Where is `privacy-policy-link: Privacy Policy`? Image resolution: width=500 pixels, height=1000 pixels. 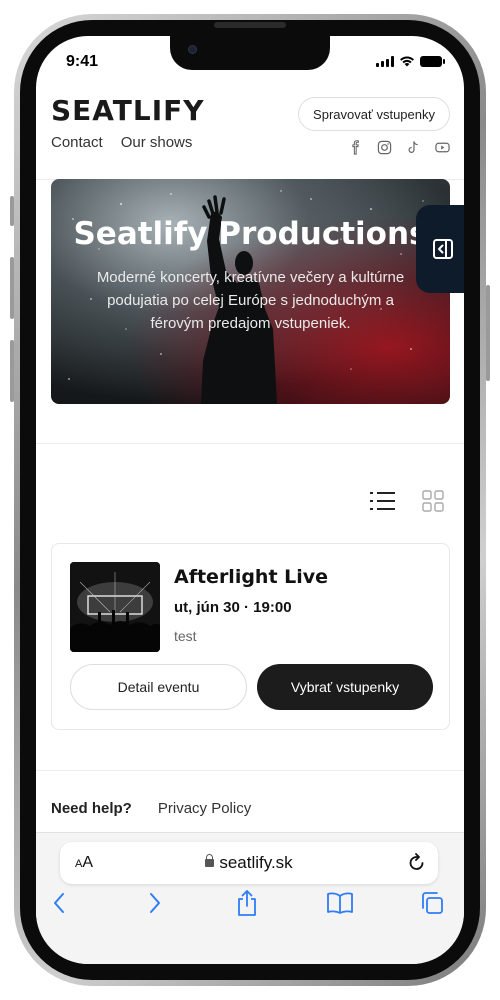 privacy-policy-link: Privacy Policy is located at coordinates (204, 808).